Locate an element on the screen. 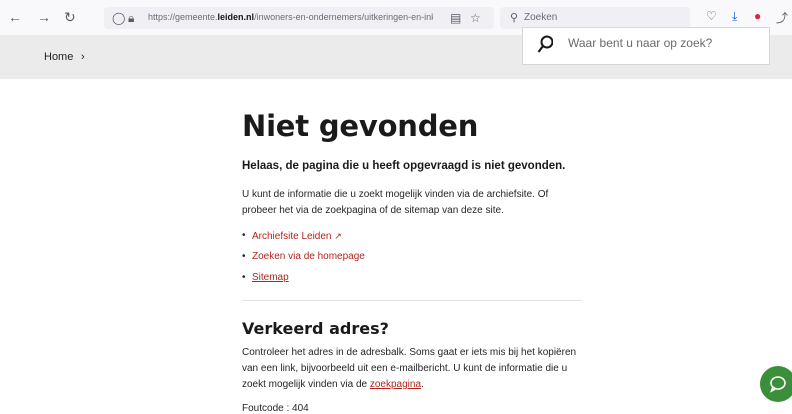 This screenshot has height=414, width=792. download-icon: ⤓ is located at coordinates (734, 16).